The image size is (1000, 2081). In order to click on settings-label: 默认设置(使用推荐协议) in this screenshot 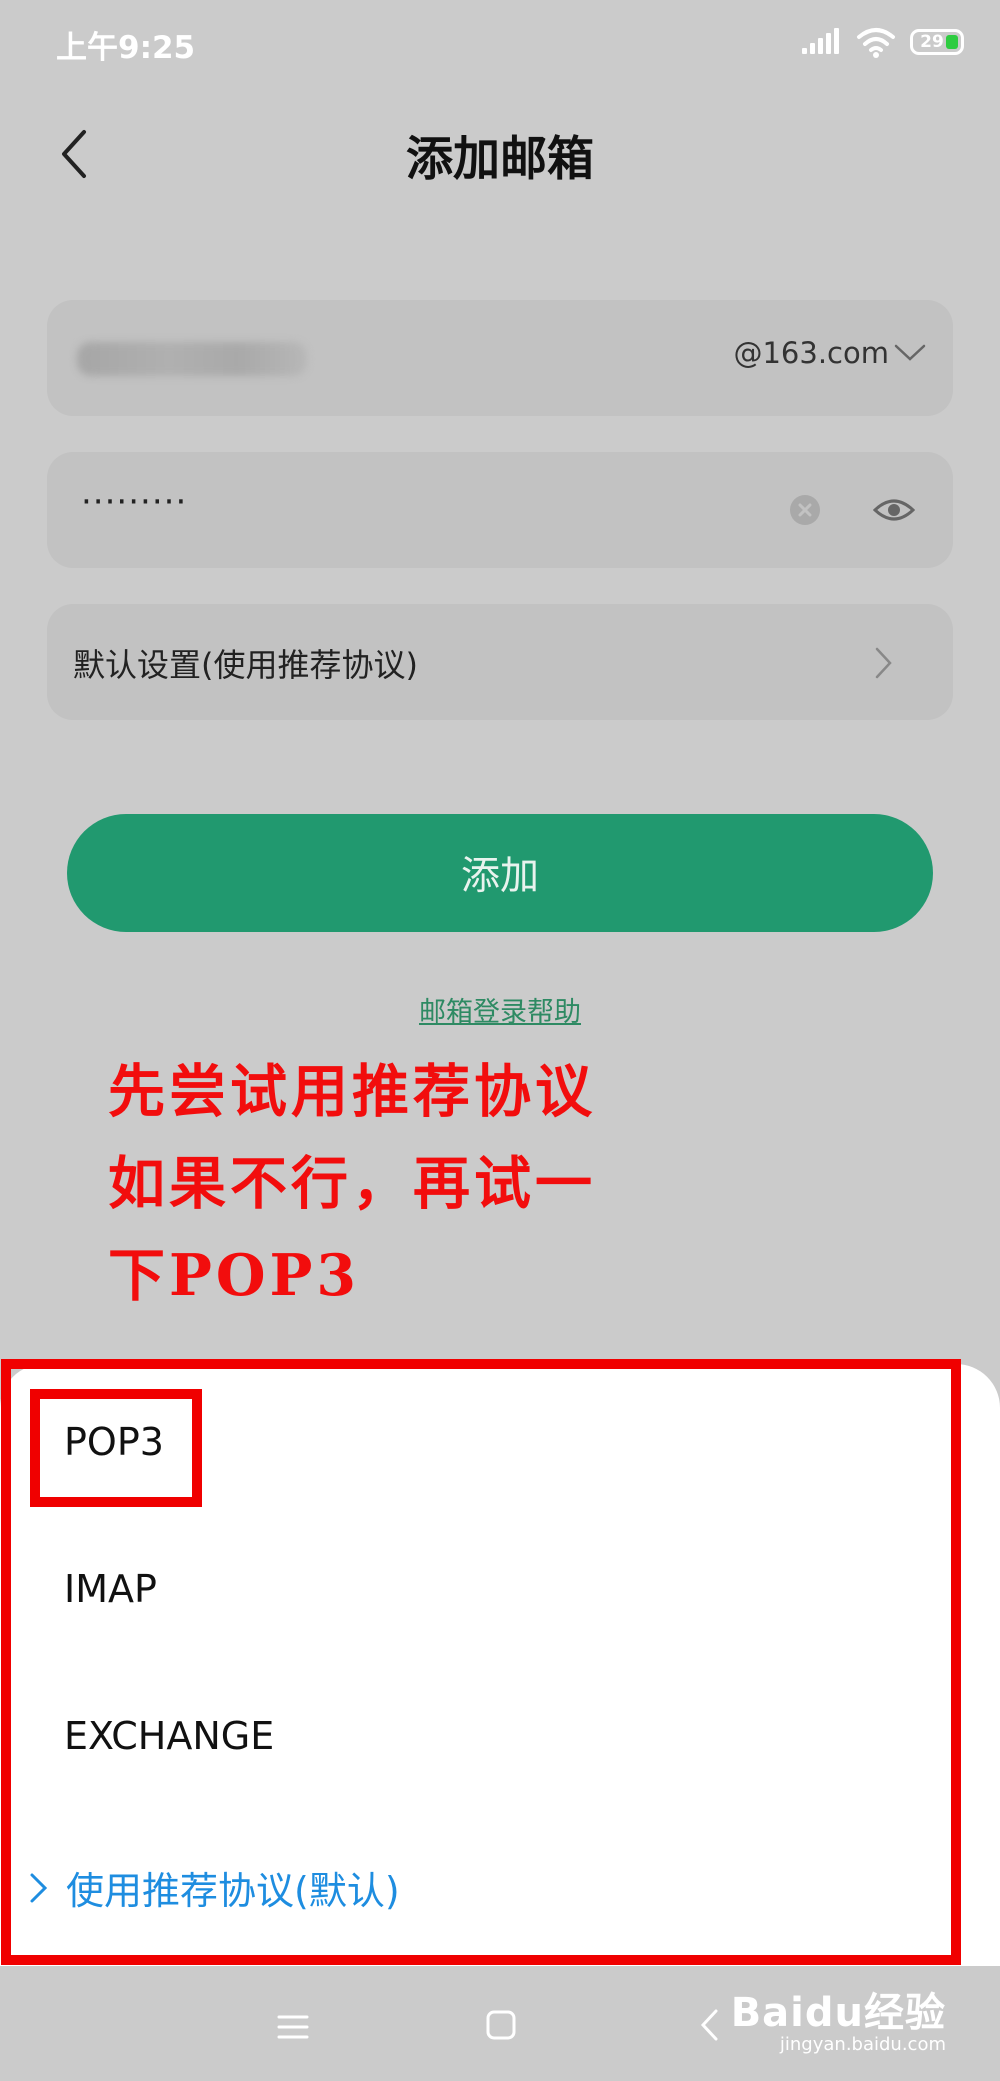, I will do `click(245, 665)`.